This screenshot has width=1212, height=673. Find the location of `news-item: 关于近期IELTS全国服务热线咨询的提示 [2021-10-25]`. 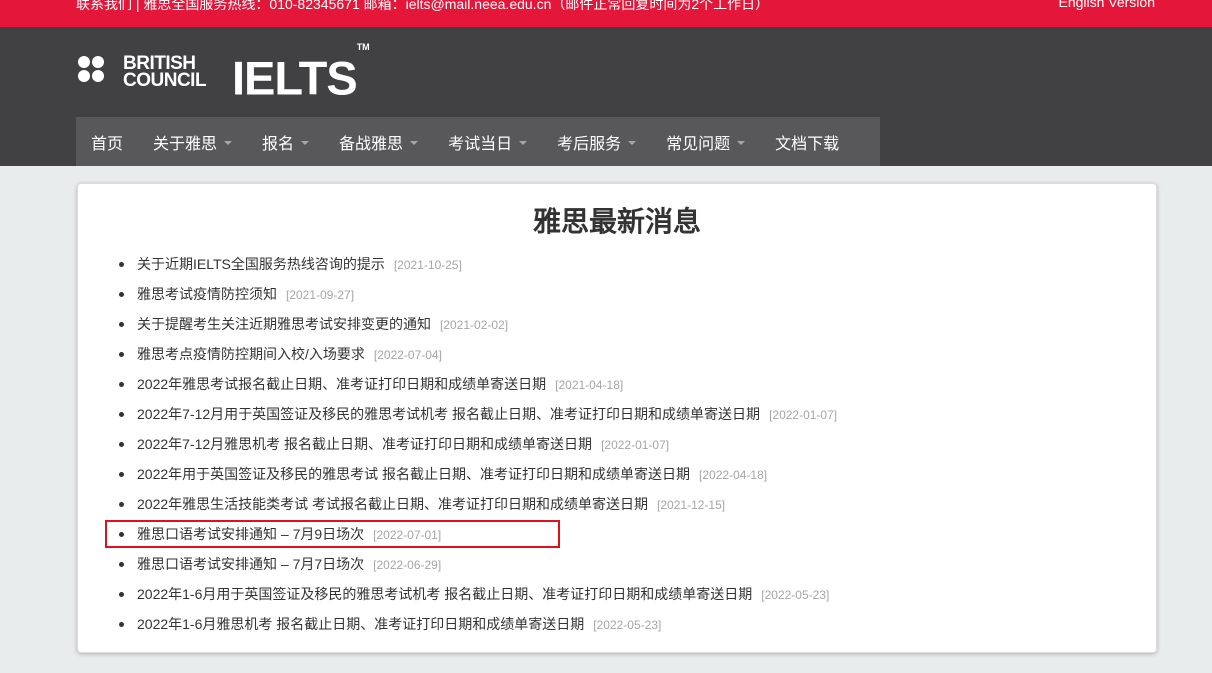

news-item: 关于近期IELTS全国服务热线咨询的提示 [2021-10-25] is located at coordinates (477, 264).